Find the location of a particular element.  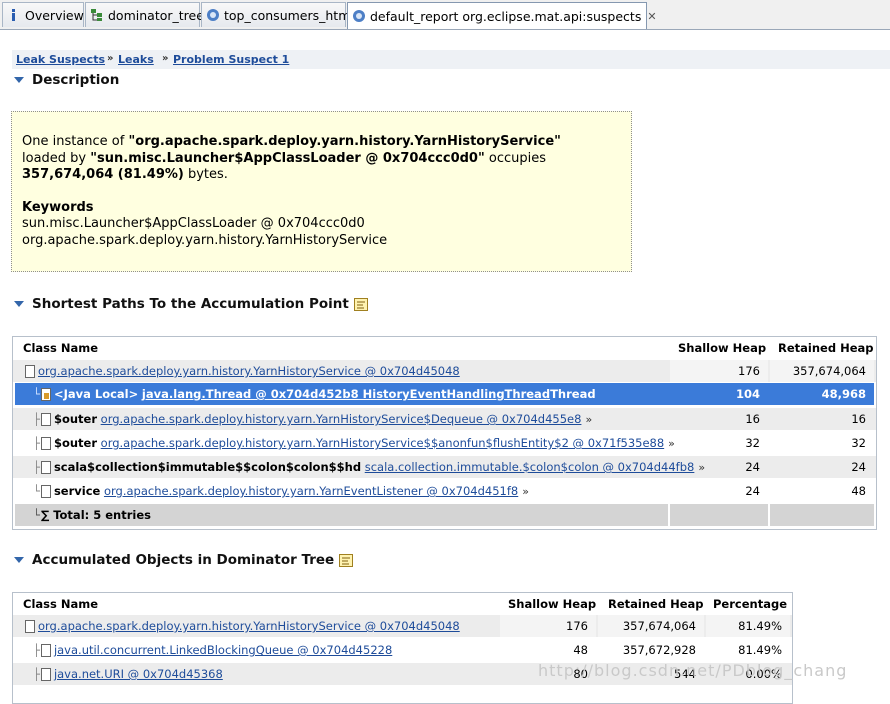

retained-heap-value: 357,672,928 is located at coordinates (659, 650).